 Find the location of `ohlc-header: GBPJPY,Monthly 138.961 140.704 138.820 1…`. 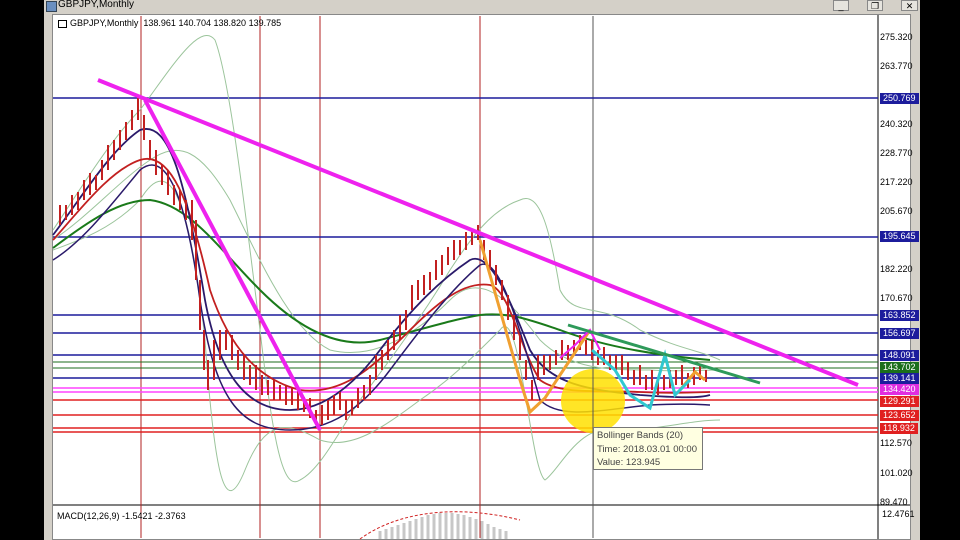

ohlc-header: GBPJPY,Monthly 138.961 140.704 138.820 1… is located at coordinates (169, 23).